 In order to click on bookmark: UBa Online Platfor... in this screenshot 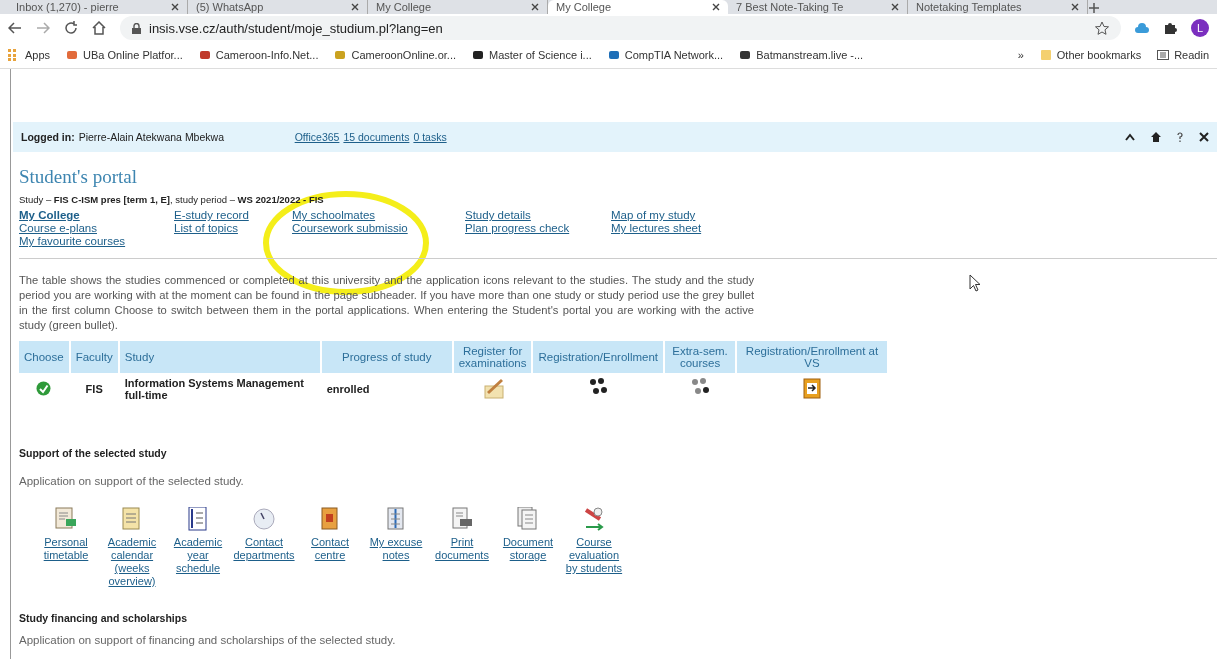, I will do `click(124, 55)`.